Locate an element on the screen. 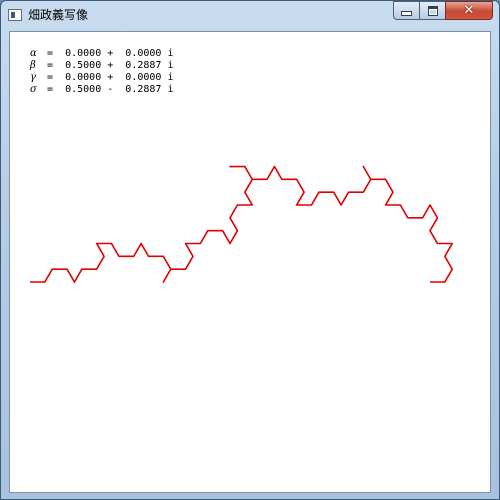 This screenshot has height=500, width=500. minimize-button is located at coordinates (406, 10).